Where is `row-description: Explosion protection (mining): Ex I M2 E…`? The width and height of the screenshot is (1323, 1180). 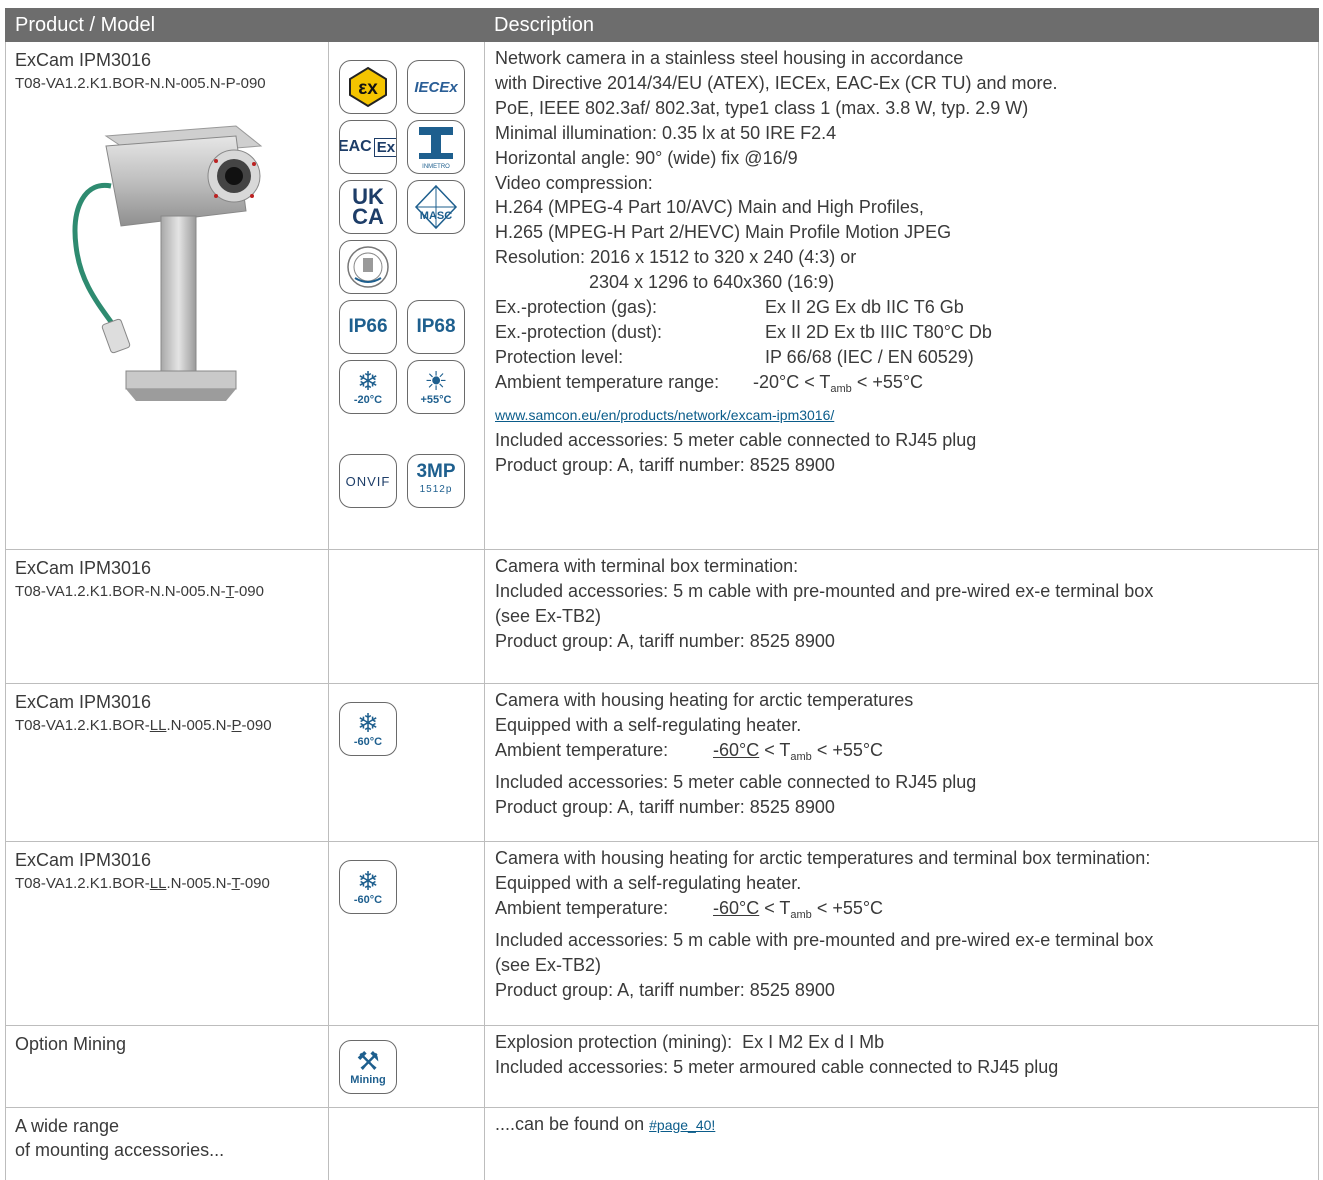 row-description: Explosion protection (mining): Ex I M2 E… is located at coordinates (777, 1054).